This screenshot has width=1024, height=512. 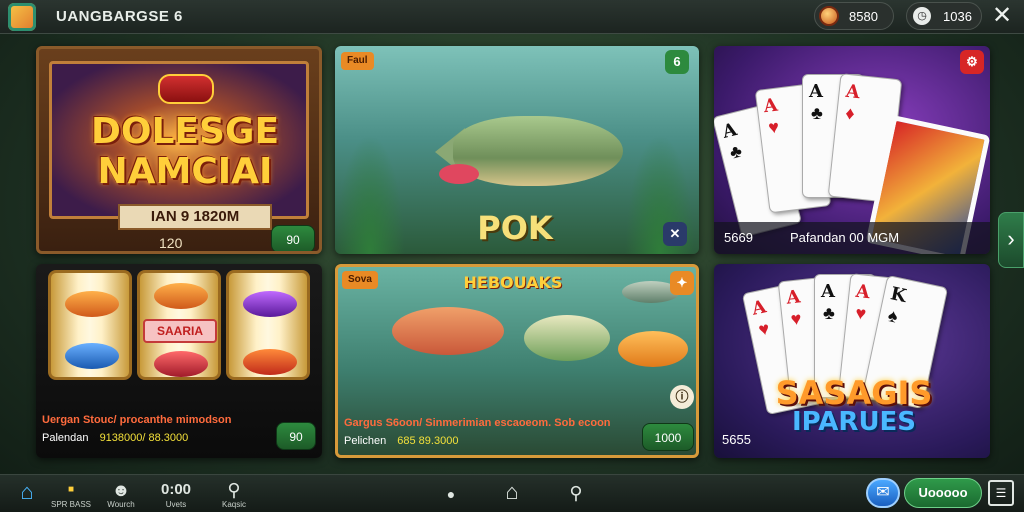 I want to click on avatar-icon: ☻, so click(x=121, y=490).